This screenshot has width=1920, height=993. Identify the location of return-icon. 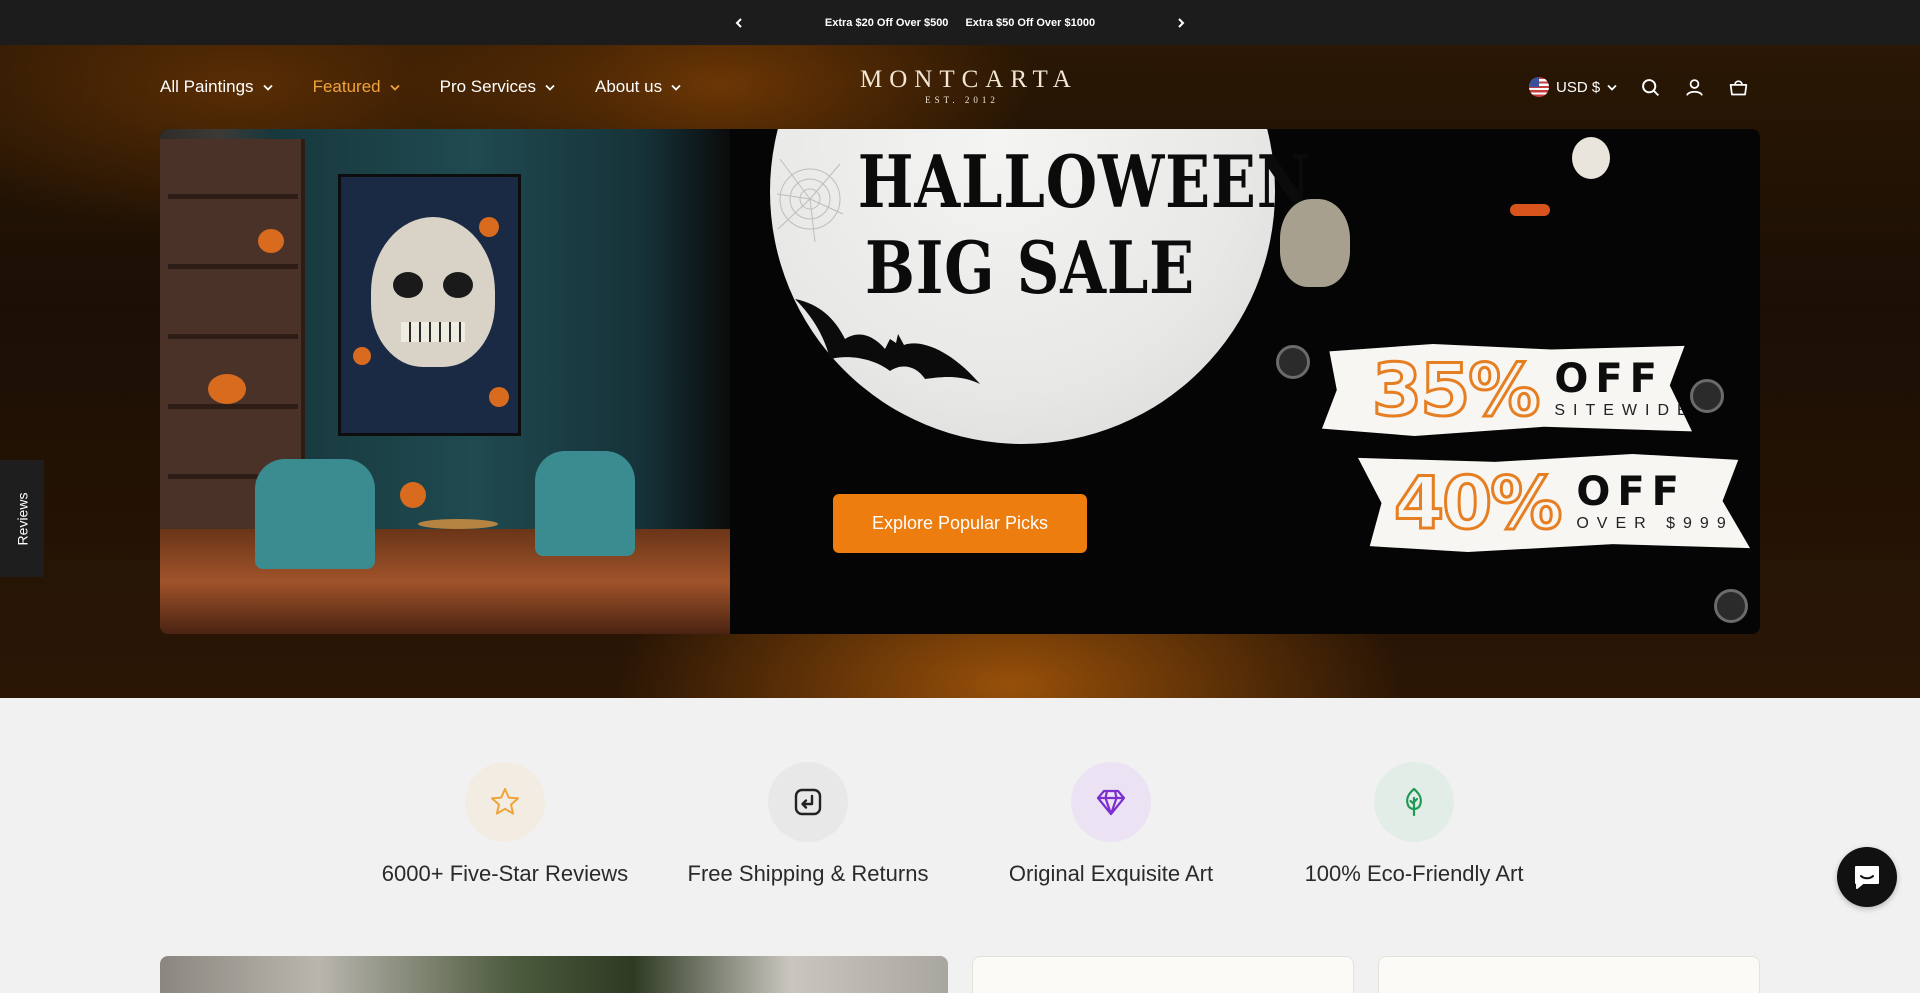
(808, 802).